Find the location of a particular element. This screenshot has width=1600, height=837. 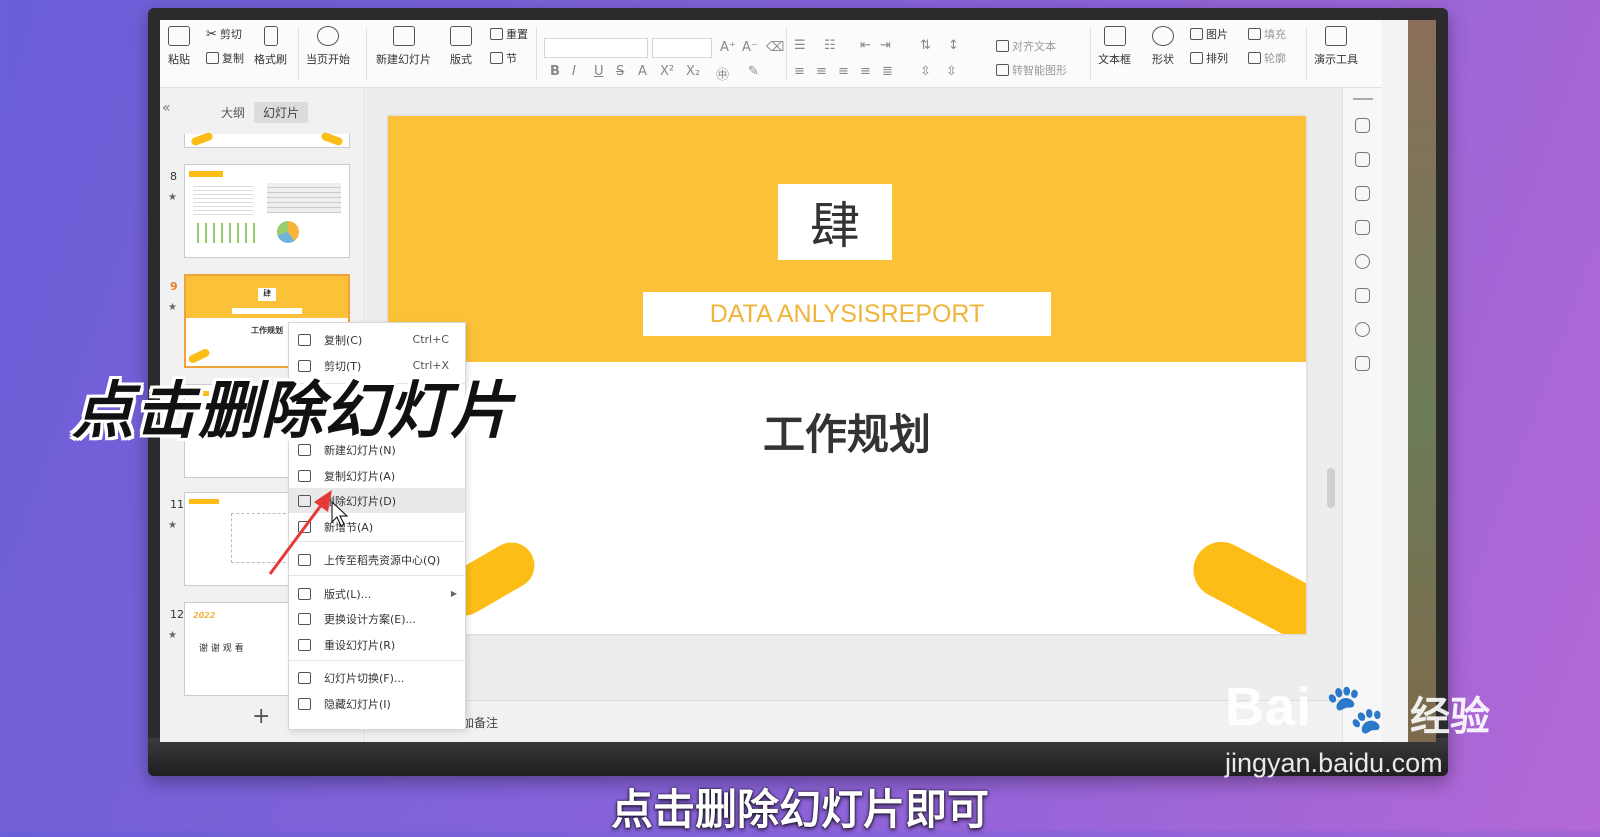

slide-number-8: 8 is located at coordinates (173, 176).